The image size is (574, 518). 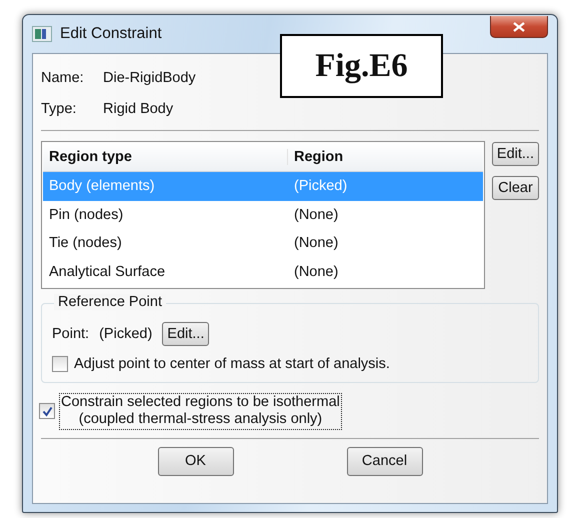 I want to click on figure-label: Fig.E6, so click(x=361, y=66).